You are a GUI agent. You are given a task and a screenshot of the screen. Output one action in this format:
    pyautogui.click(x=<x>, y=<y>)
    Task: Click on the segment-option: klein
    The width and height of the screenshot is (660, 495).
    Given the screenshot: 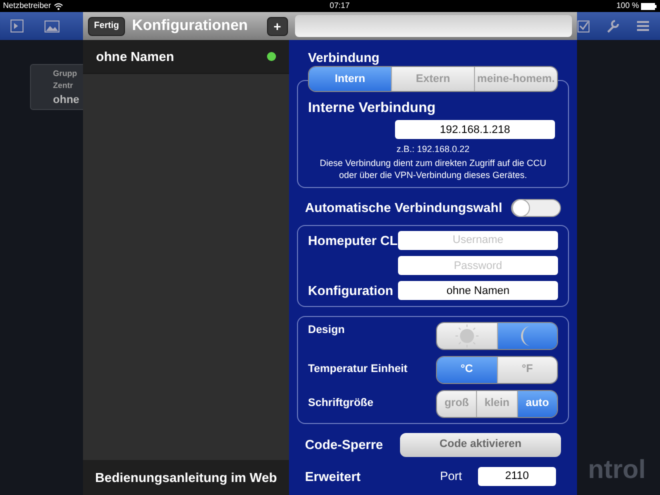 What is the action you would take?
    pyautogui.click(x=496, y=403)
    